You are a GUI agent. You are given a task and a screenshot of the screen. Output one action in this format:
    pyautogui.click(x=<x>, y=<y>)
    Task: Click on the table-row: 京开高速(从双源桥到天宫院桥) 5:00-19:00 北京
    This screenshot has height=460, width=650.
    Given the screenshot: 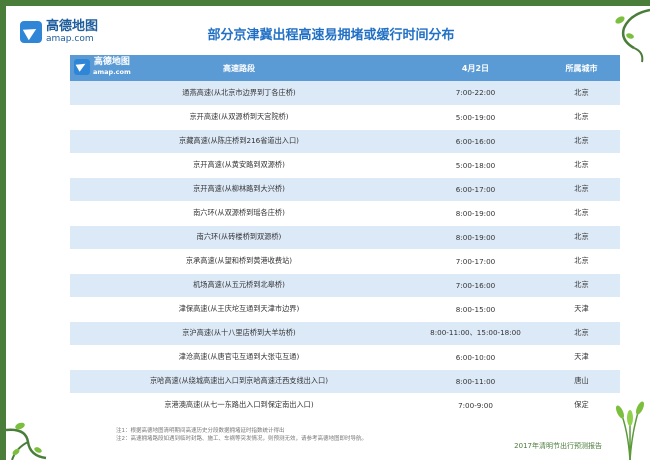 What is the action you would take?
    pyautogui.click(x=345, y=117)
    